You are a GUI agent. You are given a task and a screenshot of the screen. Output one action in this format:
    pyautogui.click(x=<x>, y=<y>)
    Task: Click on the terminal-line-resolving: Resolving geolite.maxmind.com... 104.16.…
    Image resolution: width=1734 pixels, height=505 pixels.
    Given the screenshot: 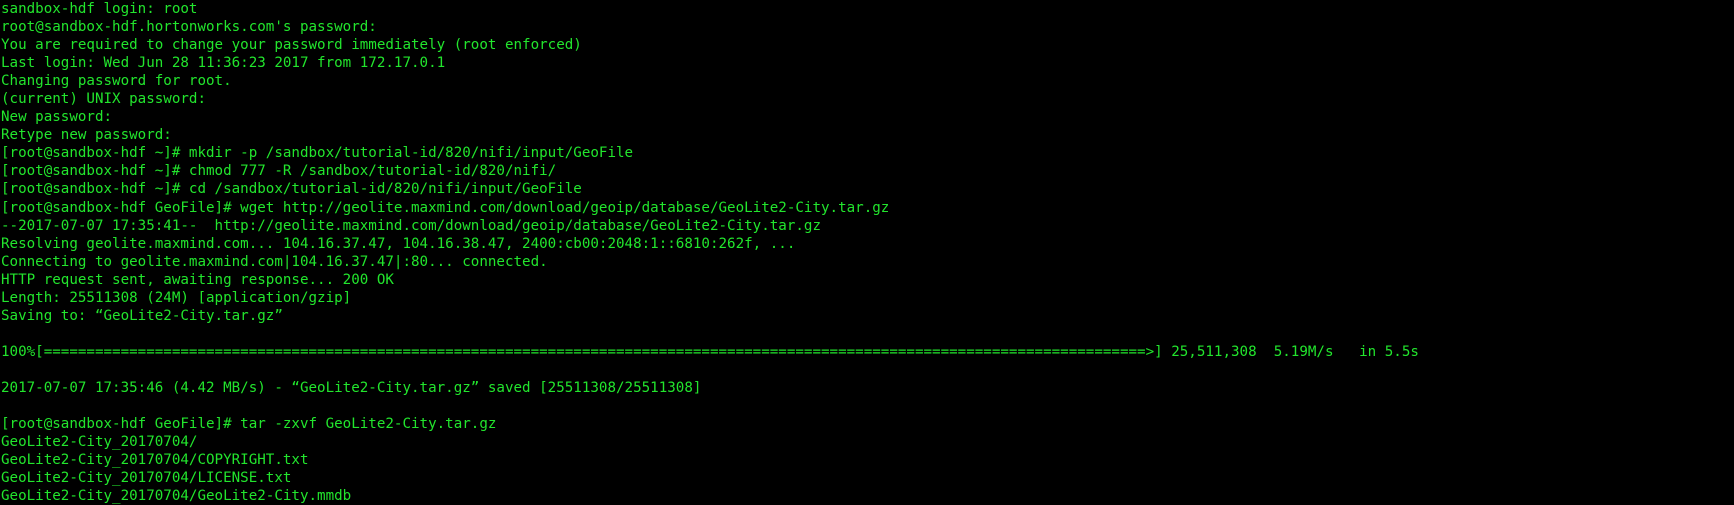 What is the action you would take?
    pyautogui.click(x=398, y=243)
    